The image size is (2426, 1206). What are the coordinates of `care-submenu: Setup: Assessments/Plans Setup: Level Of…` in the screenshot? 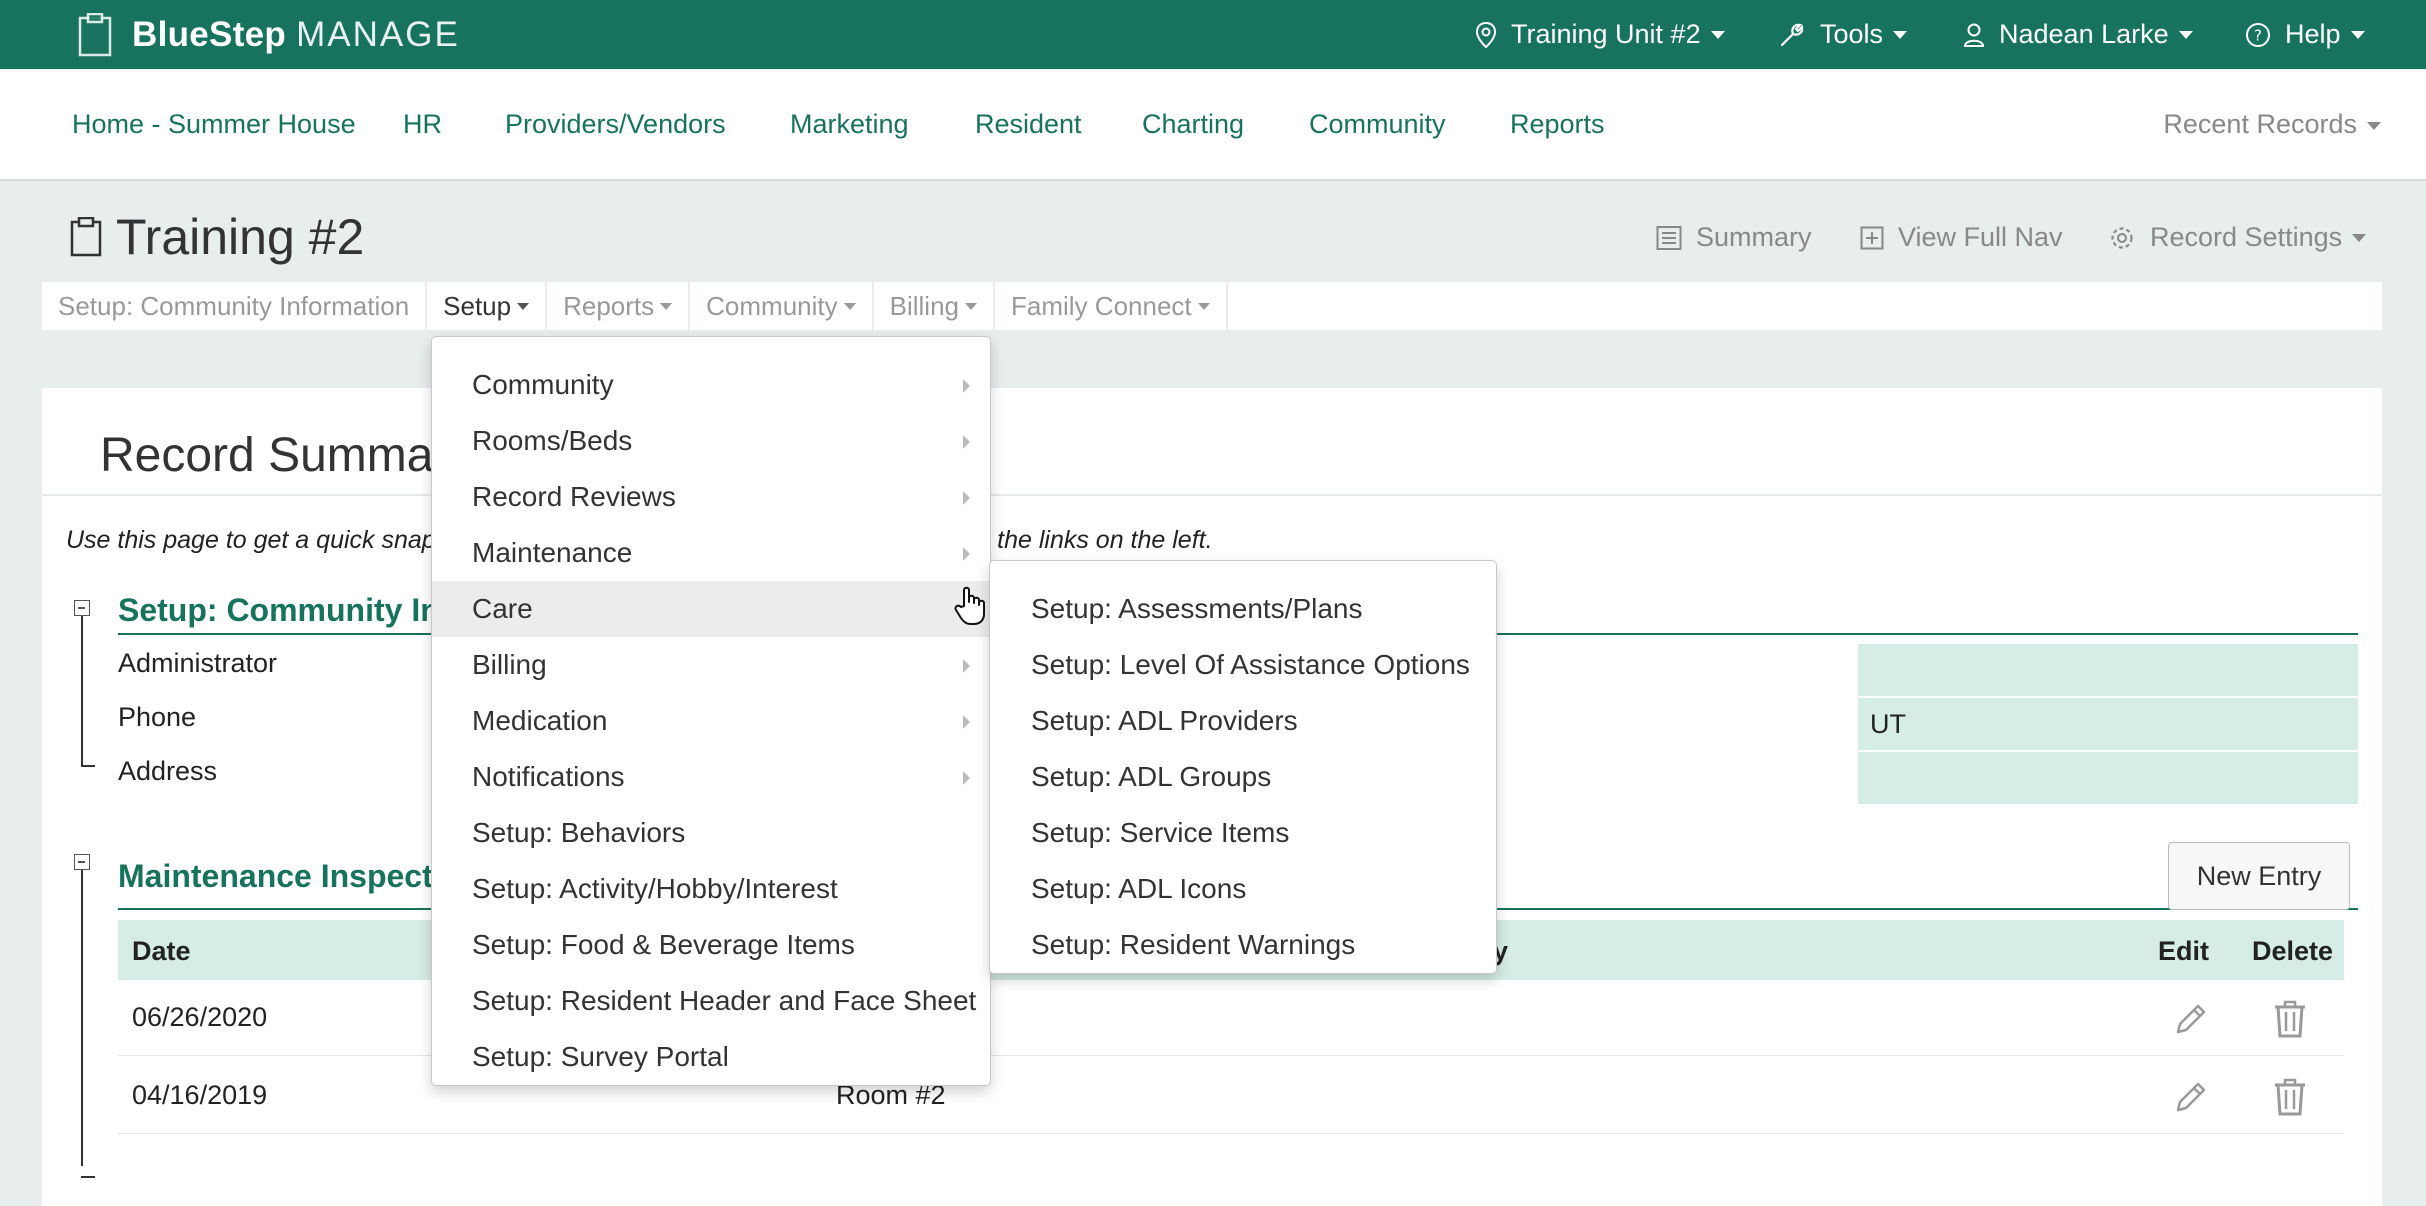 It's located at (1243, 767).